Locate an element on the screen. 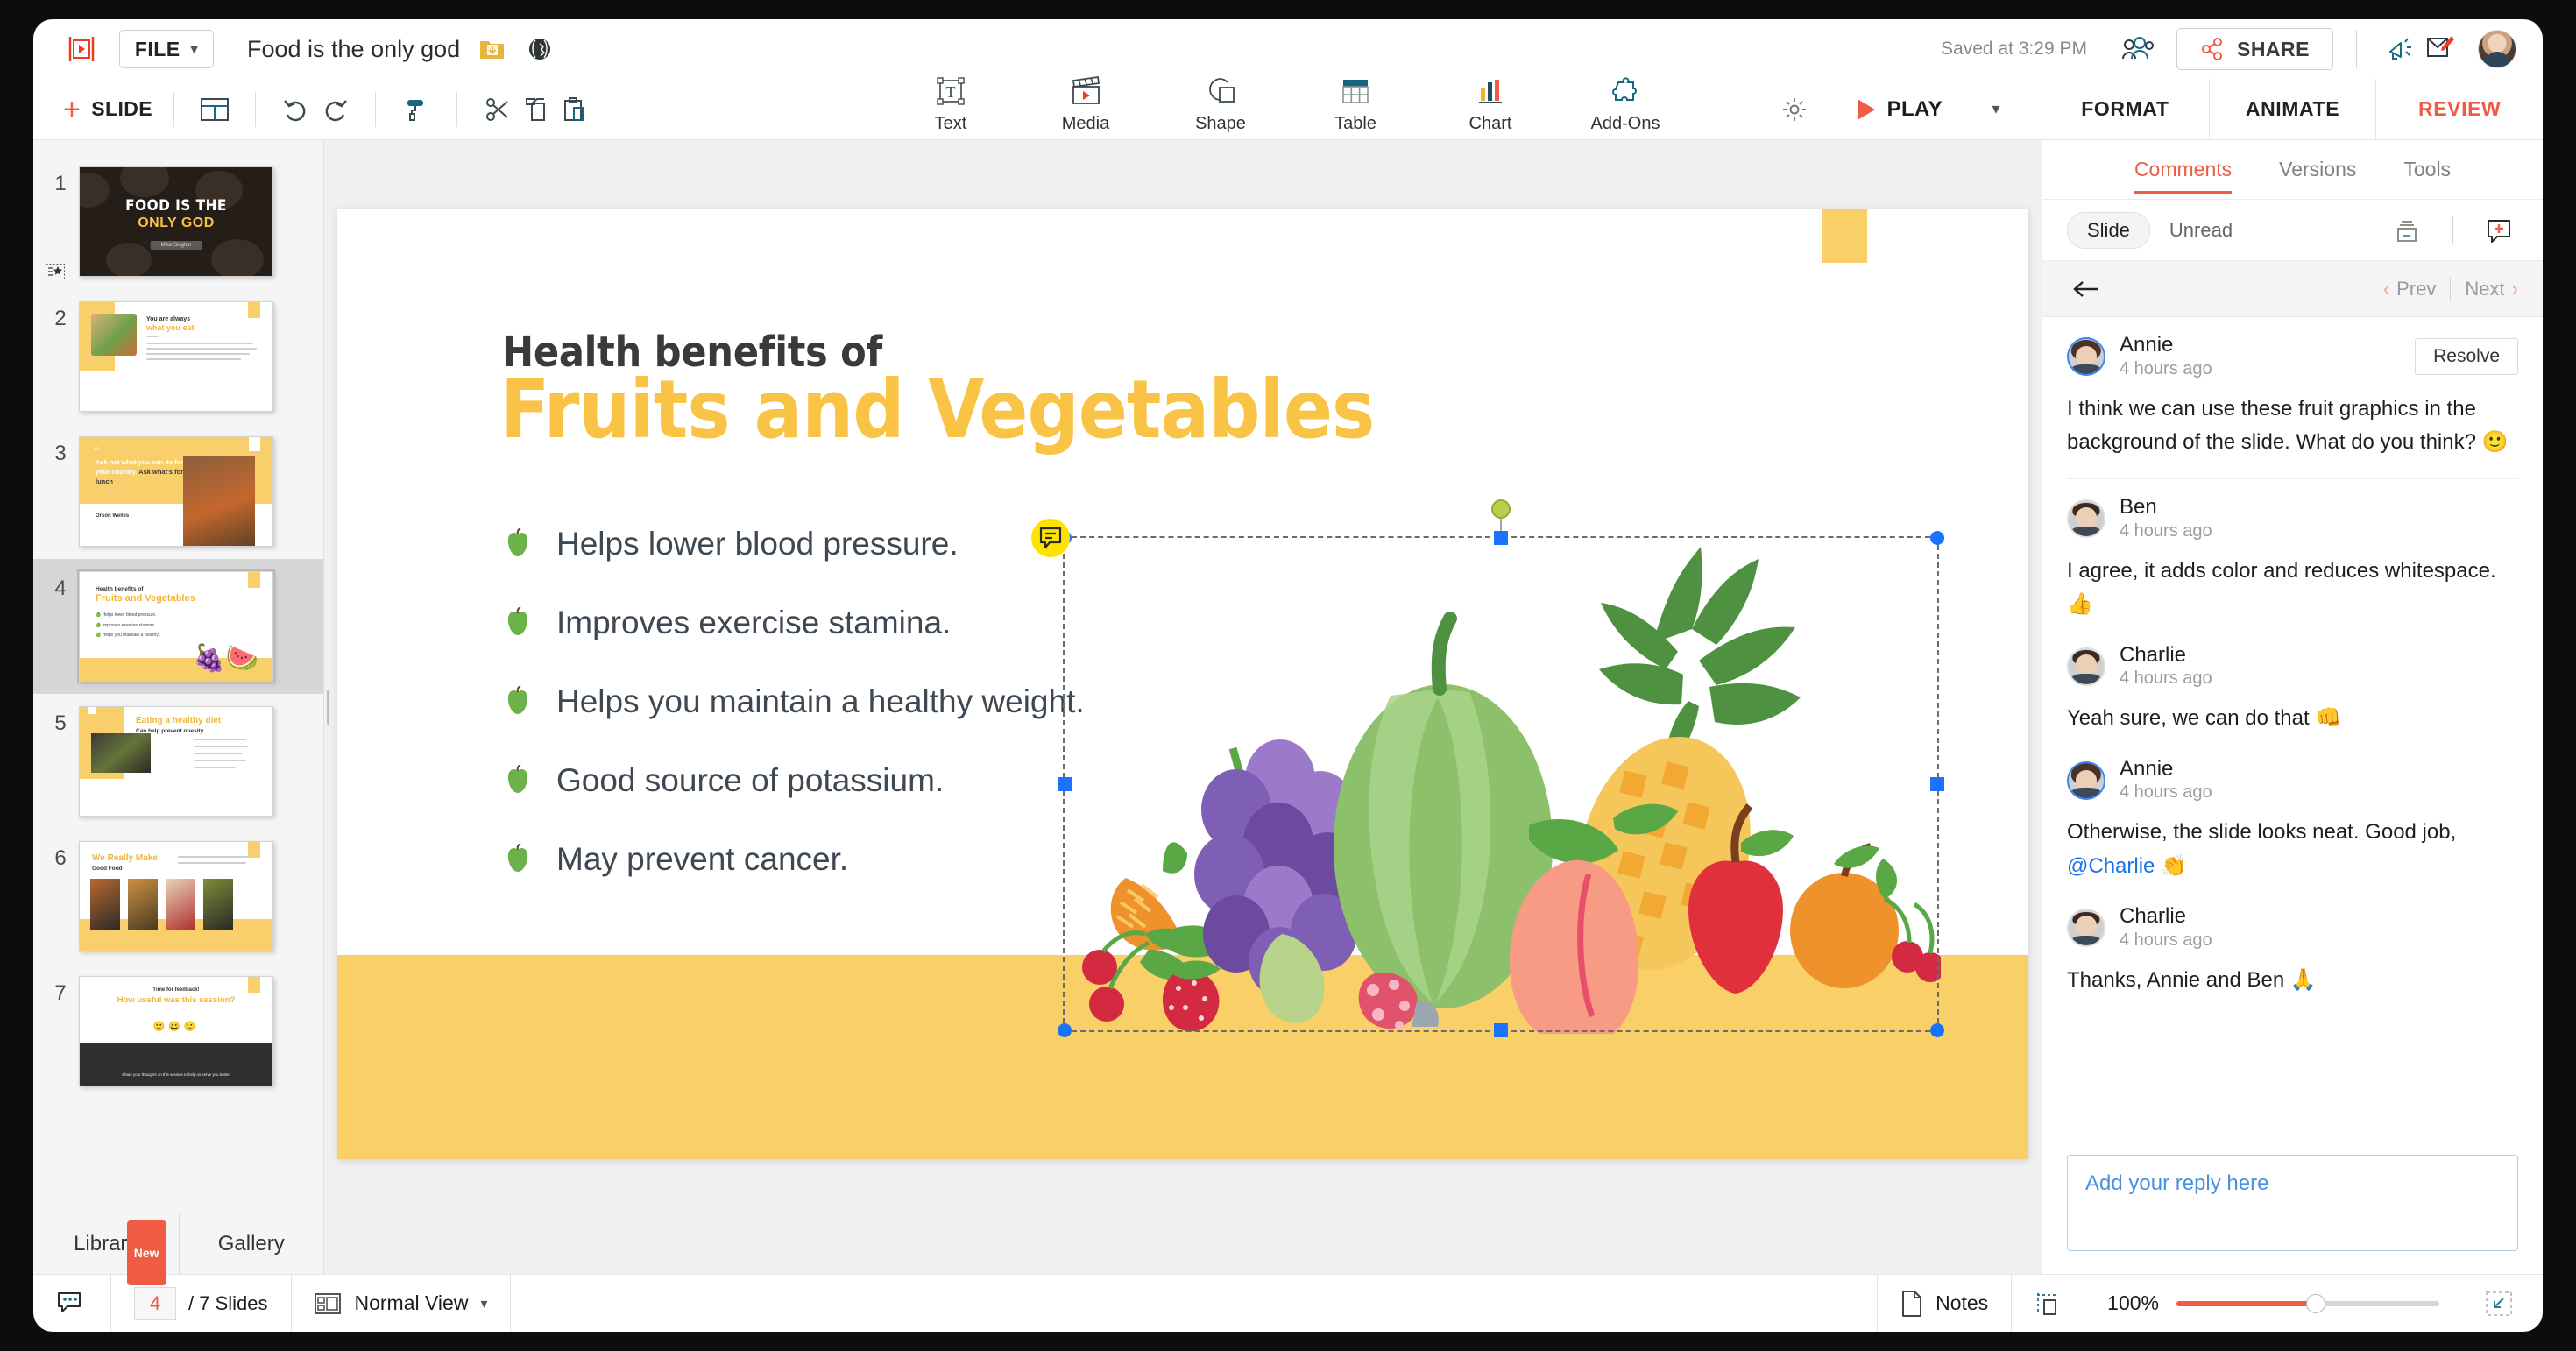 The image size is (2576, 1351). collaborators-icon is located at coordinates (2138, 49).